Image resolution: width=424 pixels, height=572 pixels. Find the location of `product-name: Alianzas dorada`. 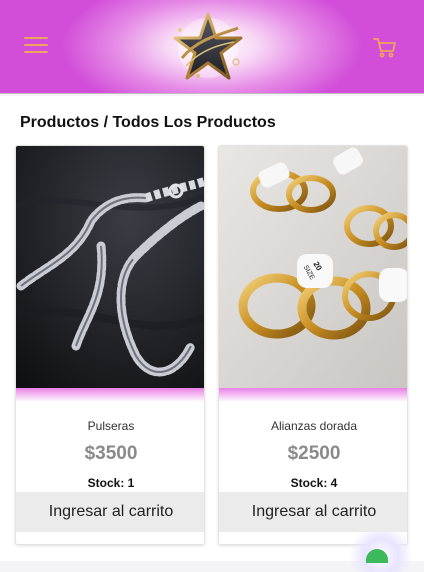

product-name: Alianzas dorada is located at coordinates (314, 426).